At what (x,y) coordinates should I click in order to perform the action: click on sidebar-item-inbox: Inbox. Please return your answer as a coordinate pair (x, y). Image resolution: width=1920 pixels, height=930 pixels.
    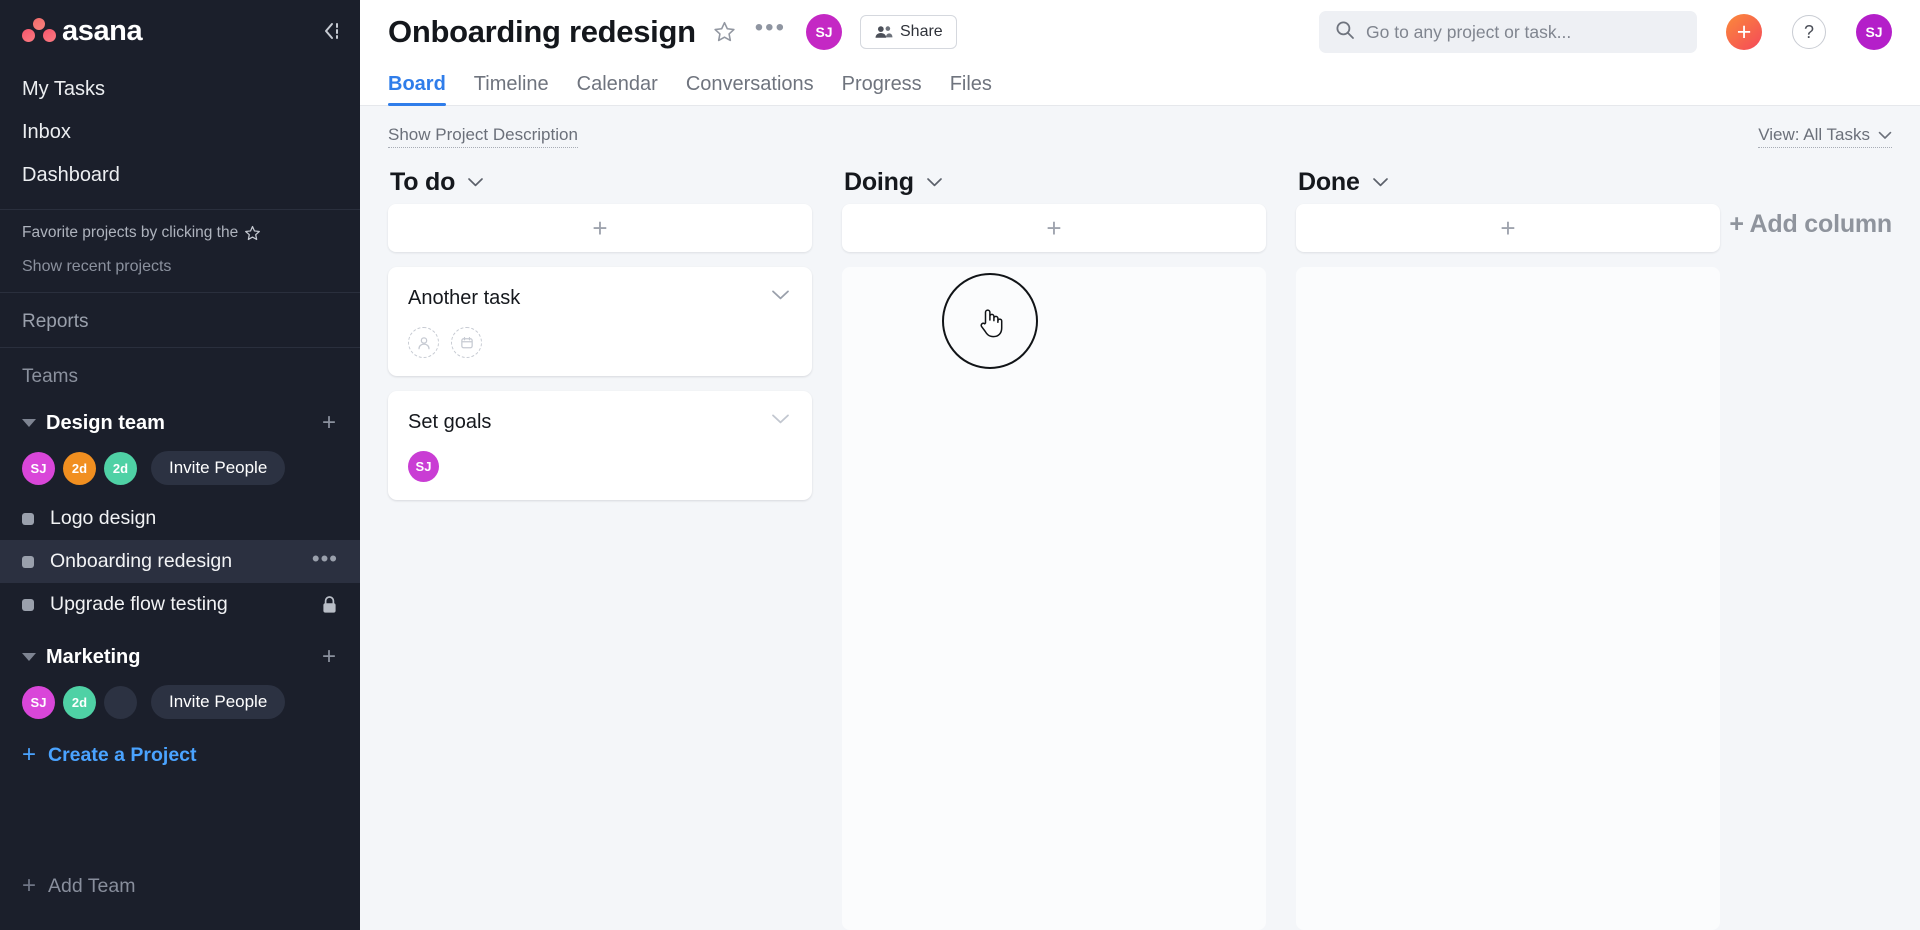
    Looking at the image, I should click on (180, 132).